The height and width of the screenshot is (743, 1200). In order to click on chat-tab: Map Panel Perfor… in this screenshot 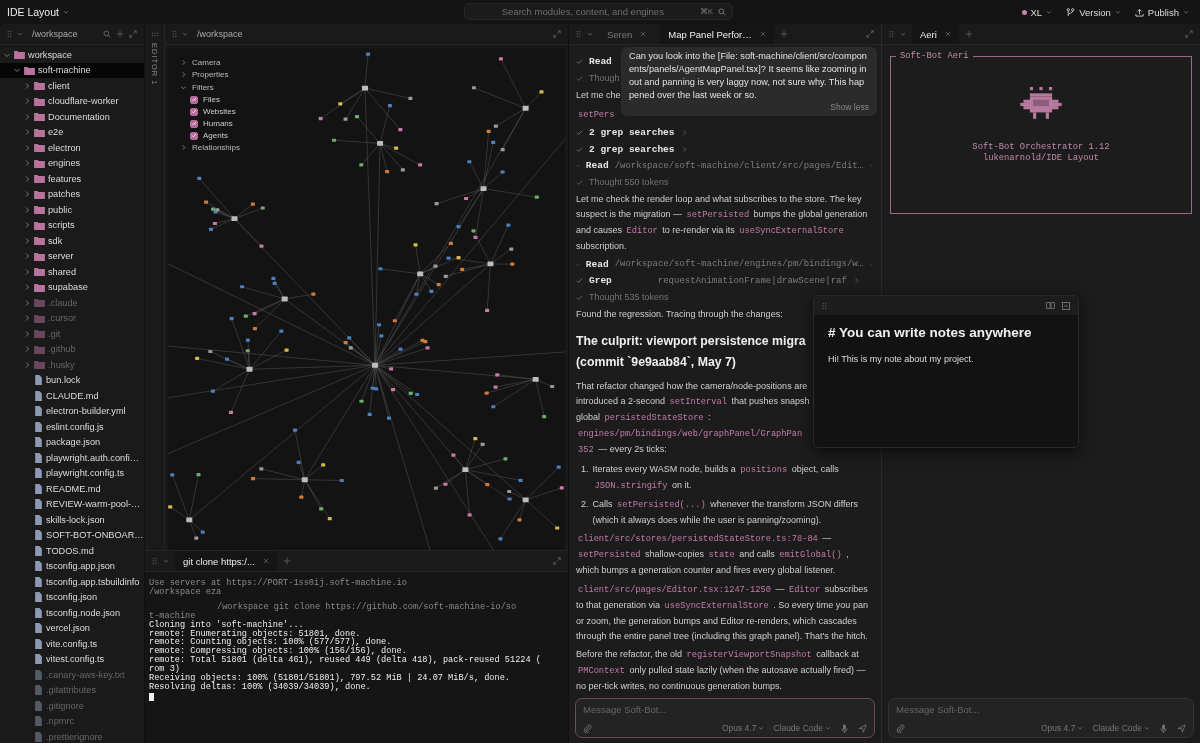, I will do `click(717, 34)`.